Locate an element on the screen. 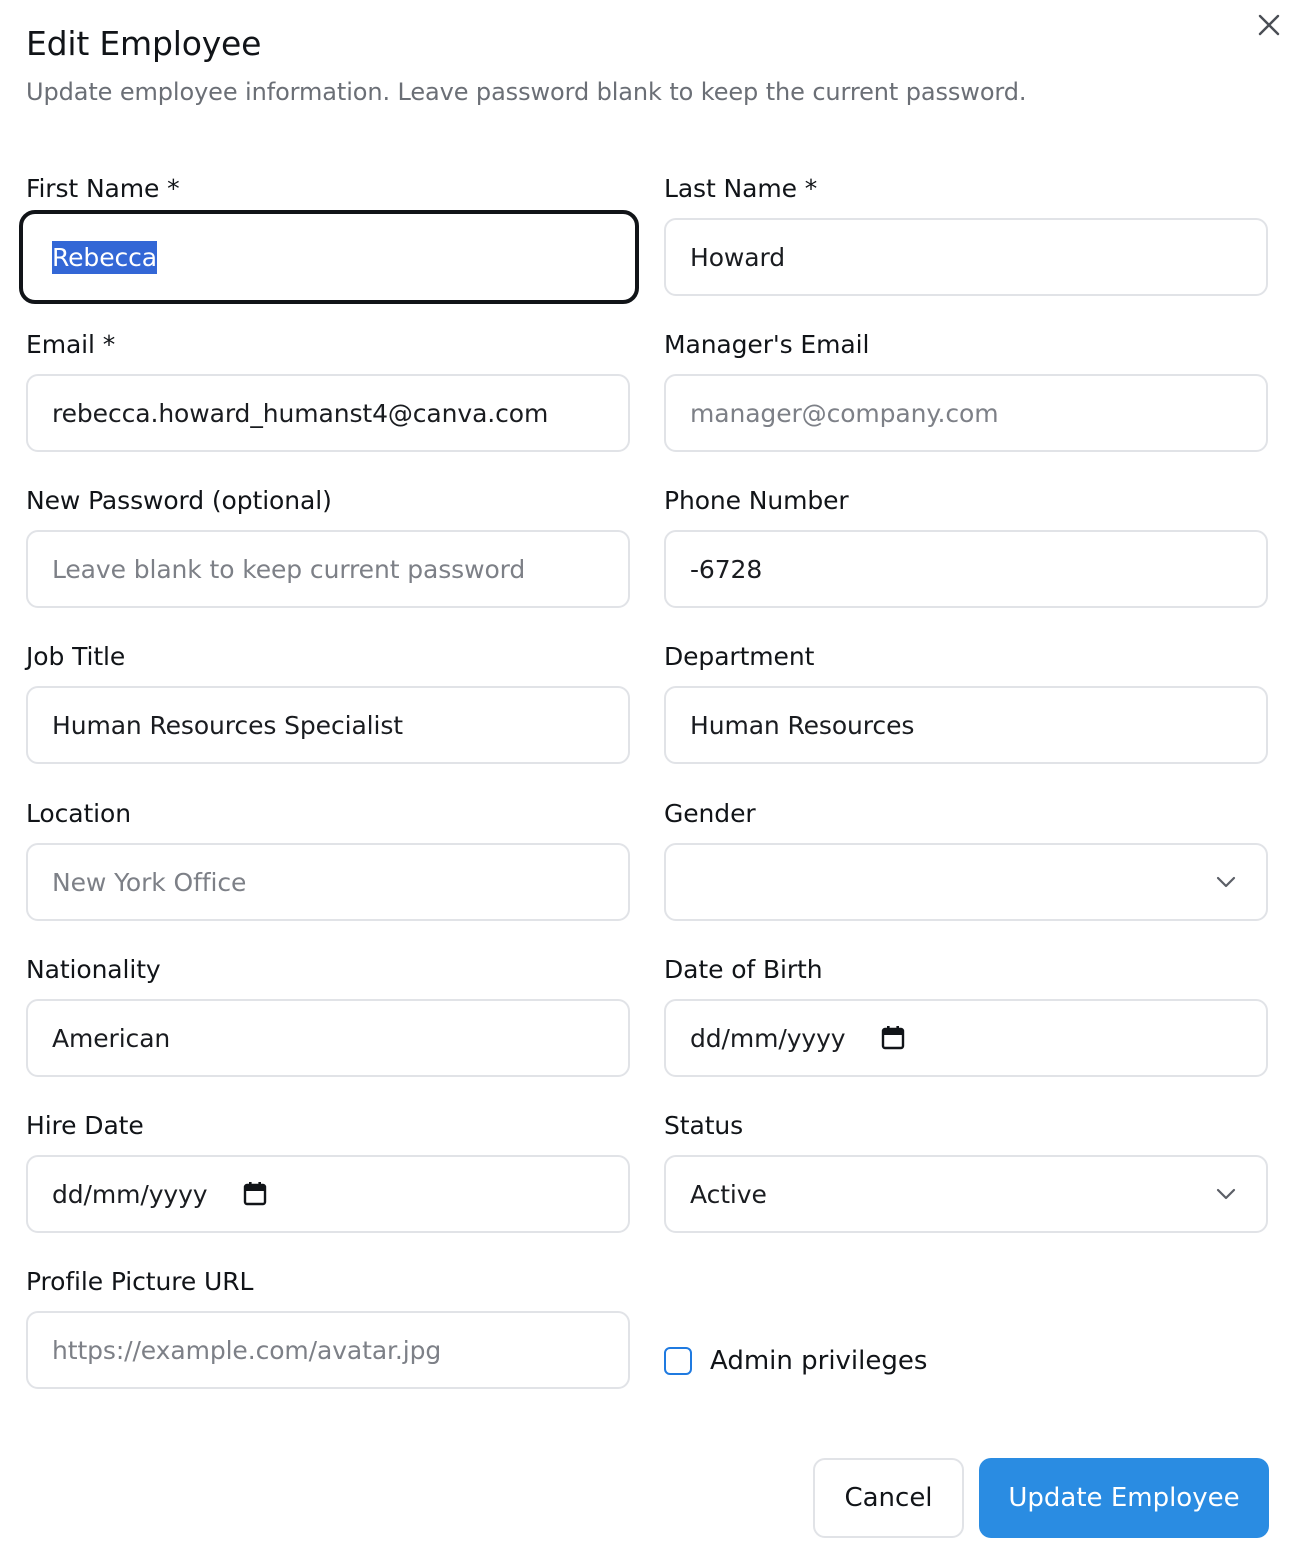 The height and width of the screenshot is (1564, 1294). new-password-placeholder: Leave blank to keep current password is located at coordinates (289, 569).